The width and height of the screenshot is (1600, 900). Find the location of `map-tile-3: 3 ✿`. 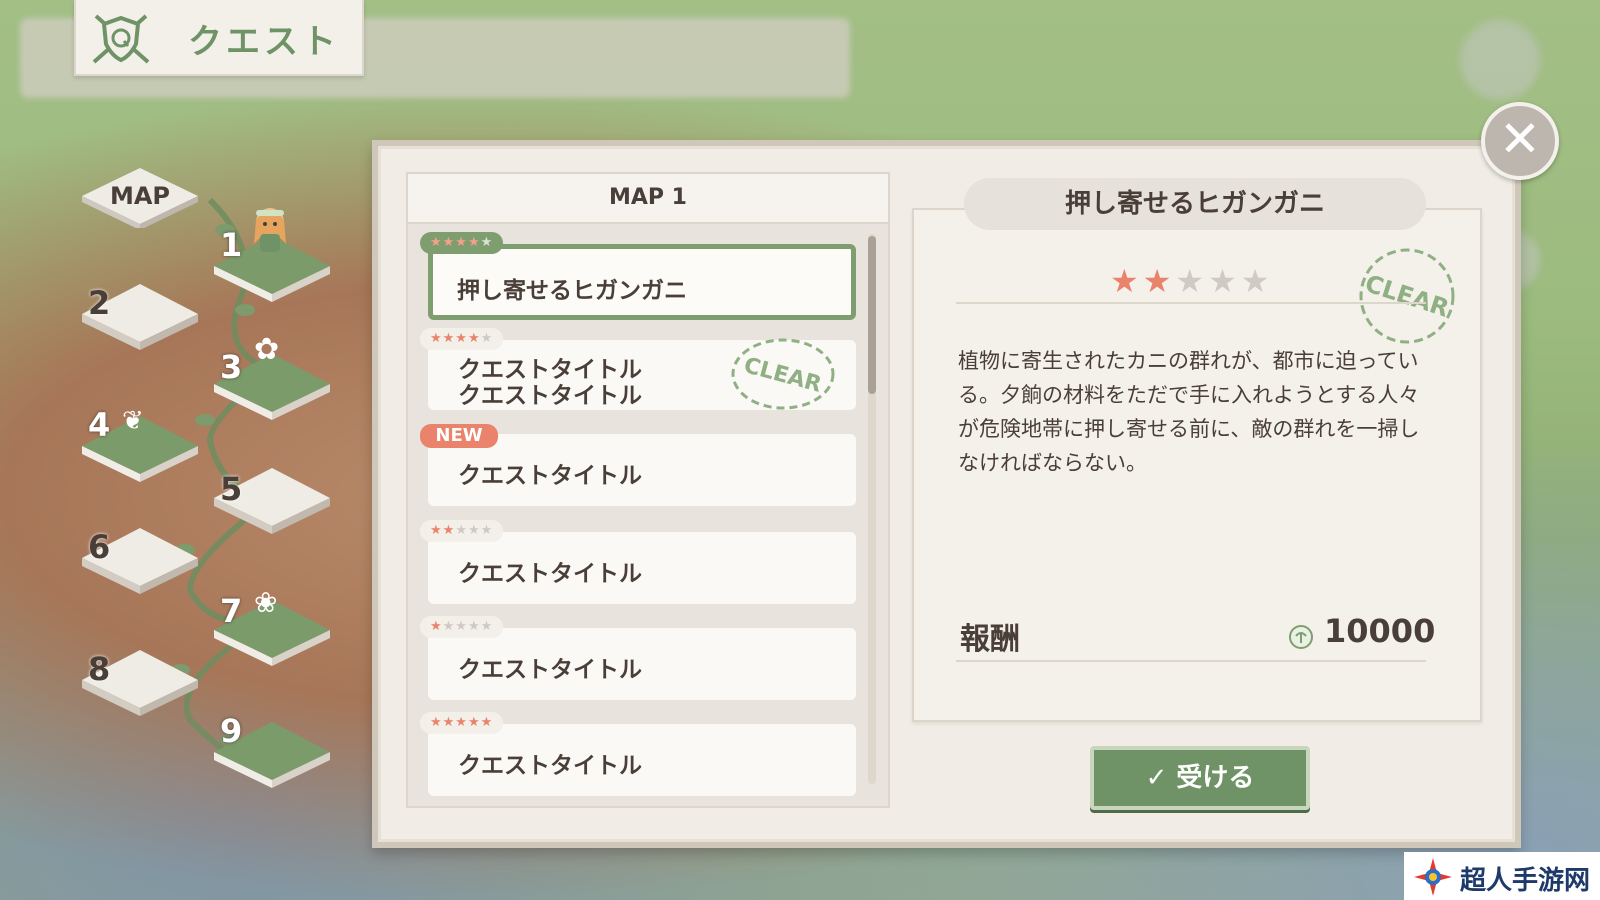

map-tile-3: 3 ✿ is located at coordinates (272, 376).